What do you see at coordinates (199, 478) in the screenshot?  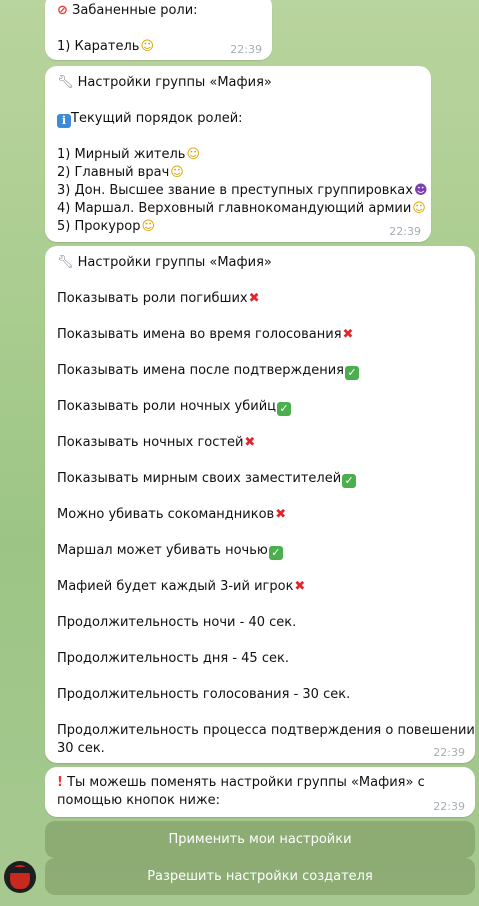 I see `setting-item: Показывать мирным своих заместителей` at bounding box center [199, 478].